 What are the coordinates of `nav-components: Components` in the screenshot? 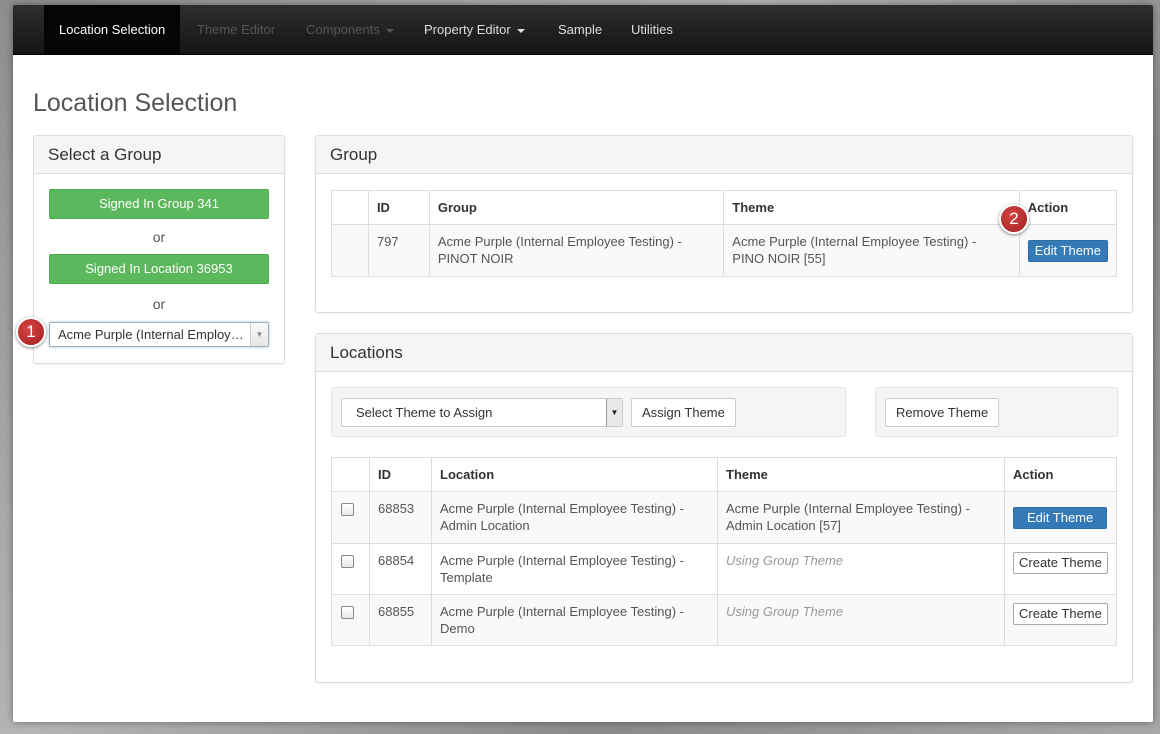 It's located at (350, 30).